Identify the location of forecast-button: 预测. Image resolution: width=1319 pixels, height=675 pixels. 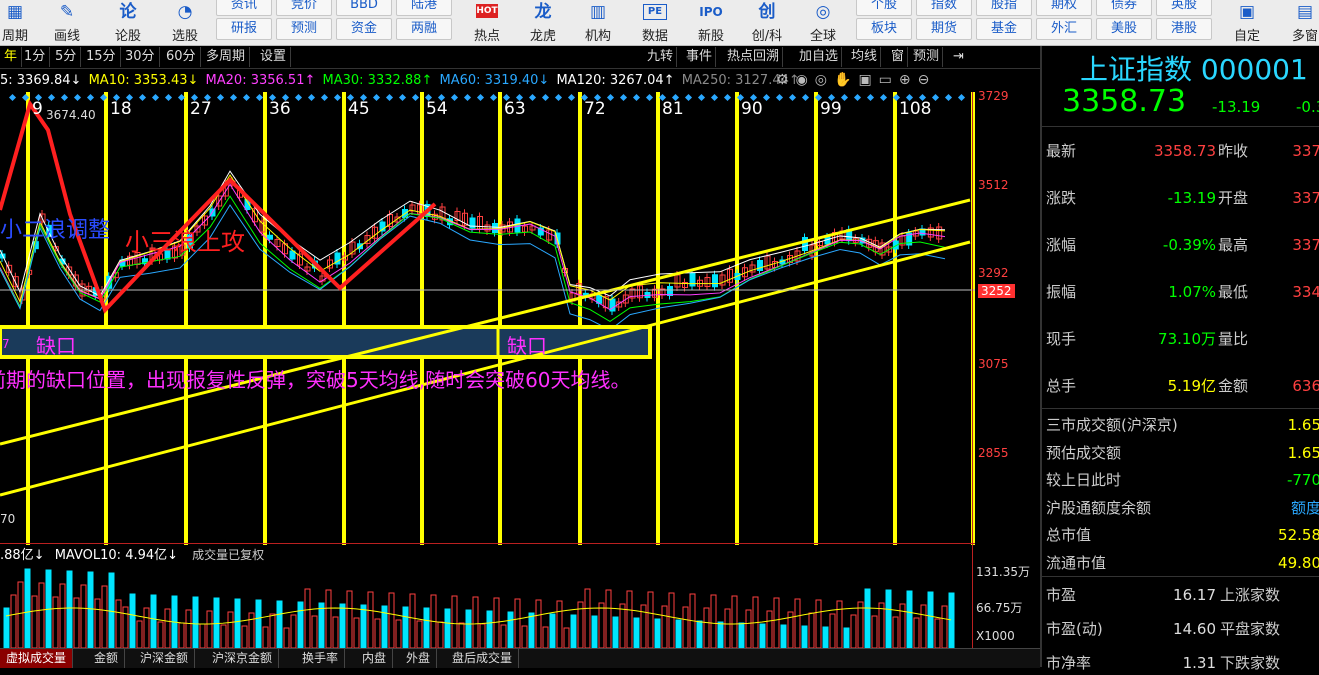
(304, 29).